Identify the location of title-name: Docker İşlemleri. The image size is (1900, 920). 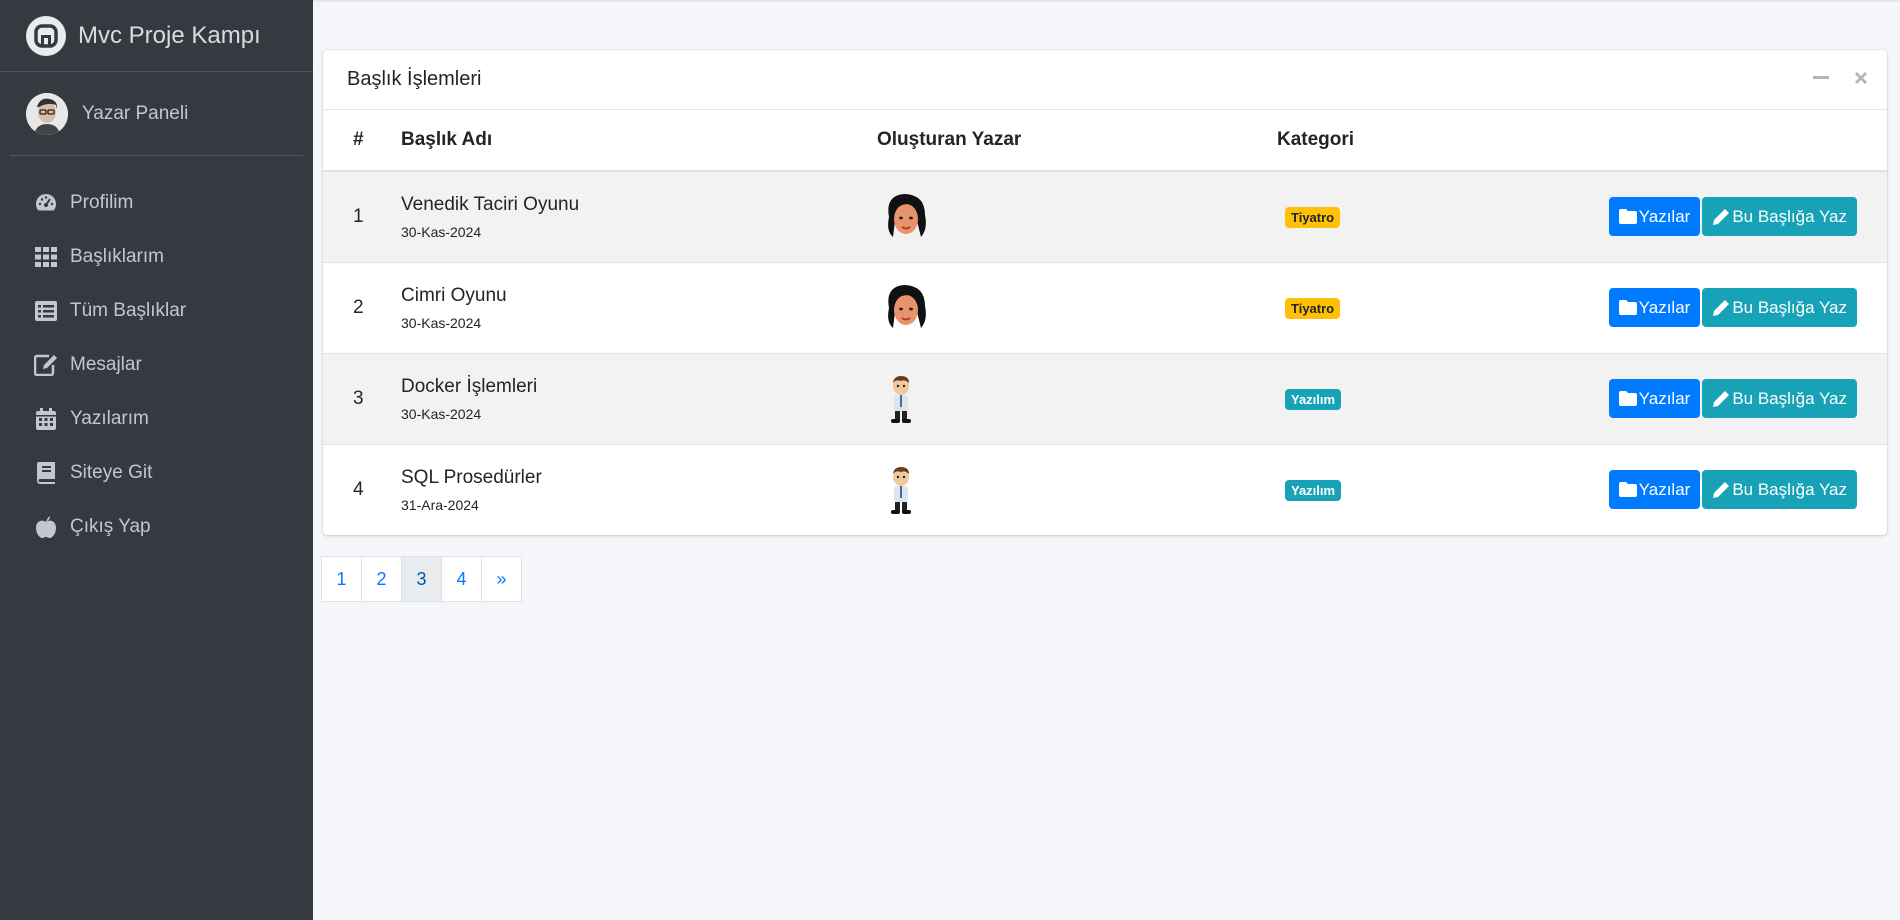
(469, 386).